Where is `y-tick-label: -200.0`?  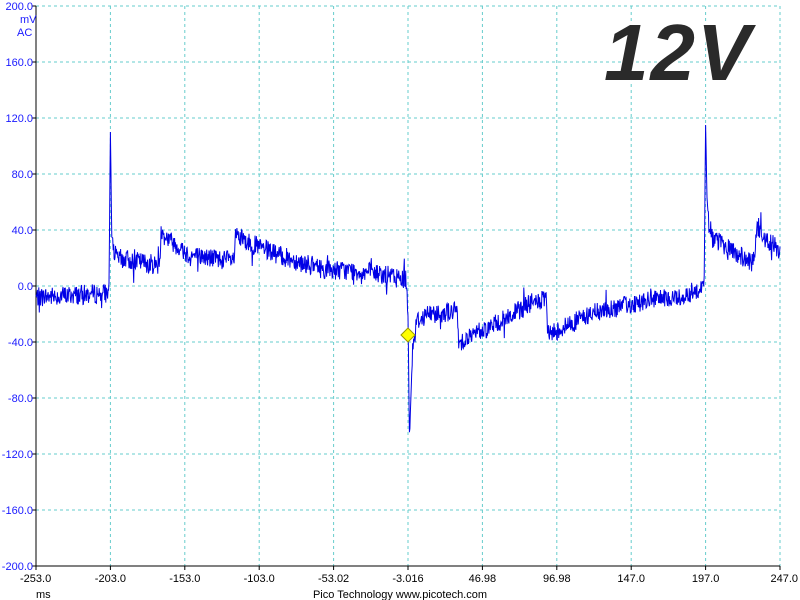
y-tick-label: -200.0 is located at coordinates (17, 567).